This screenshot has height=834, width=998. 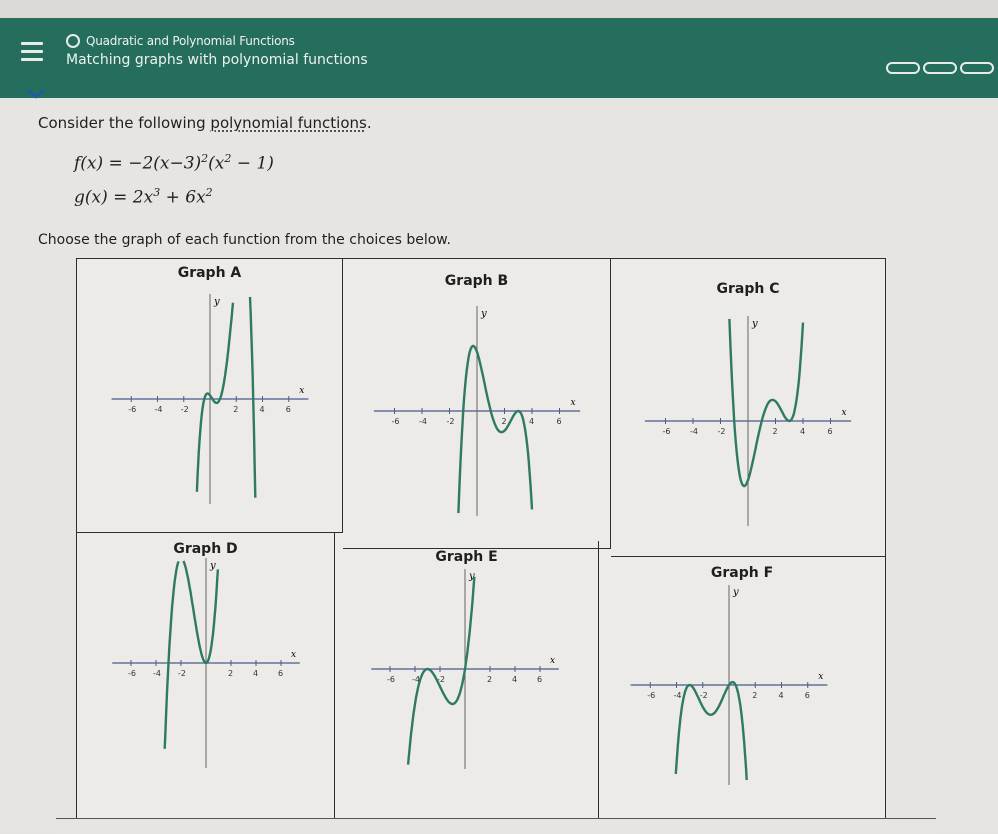 I want to click on bottom-bar, so click(x=496, y=826).